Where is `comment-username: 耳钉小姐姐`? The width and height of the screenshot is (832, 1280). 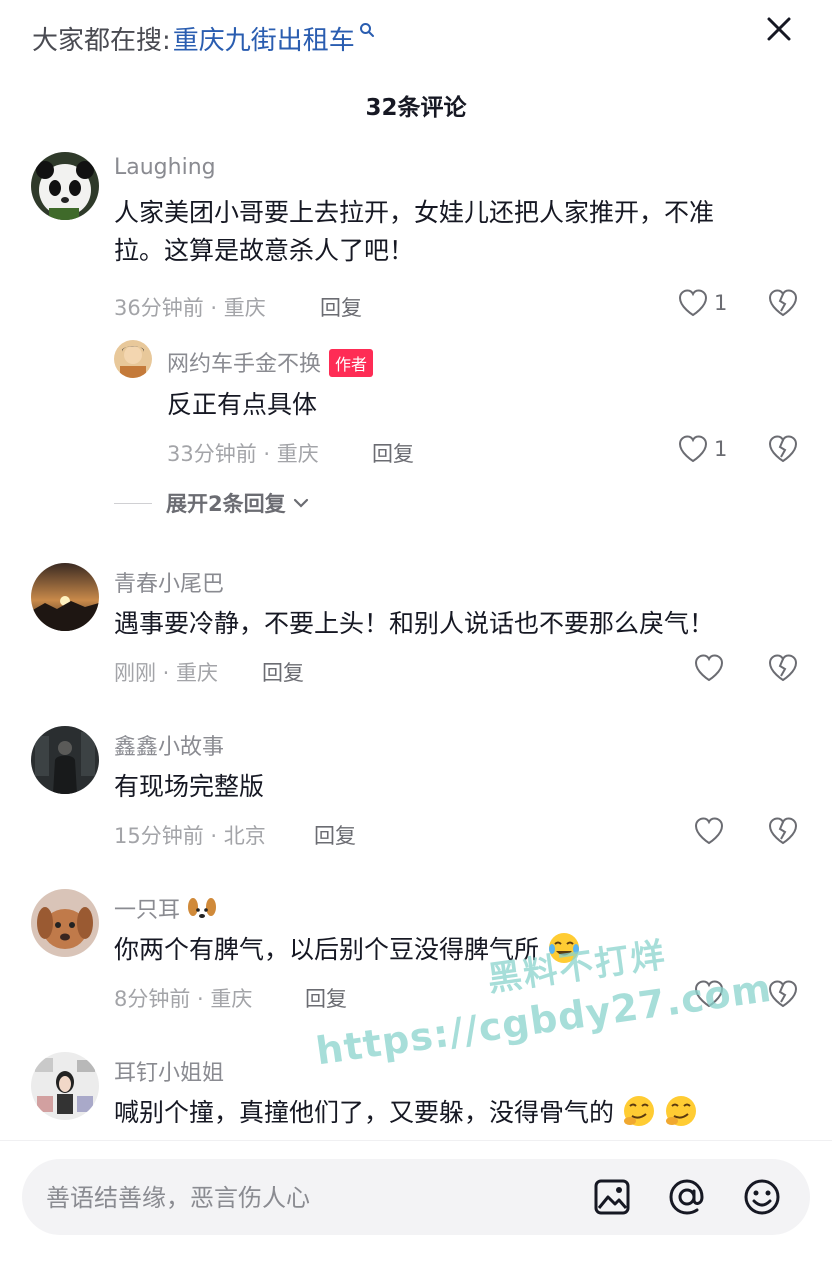 comment-username: 耳钉小姐姐 is located at coordinates (169, 1071).